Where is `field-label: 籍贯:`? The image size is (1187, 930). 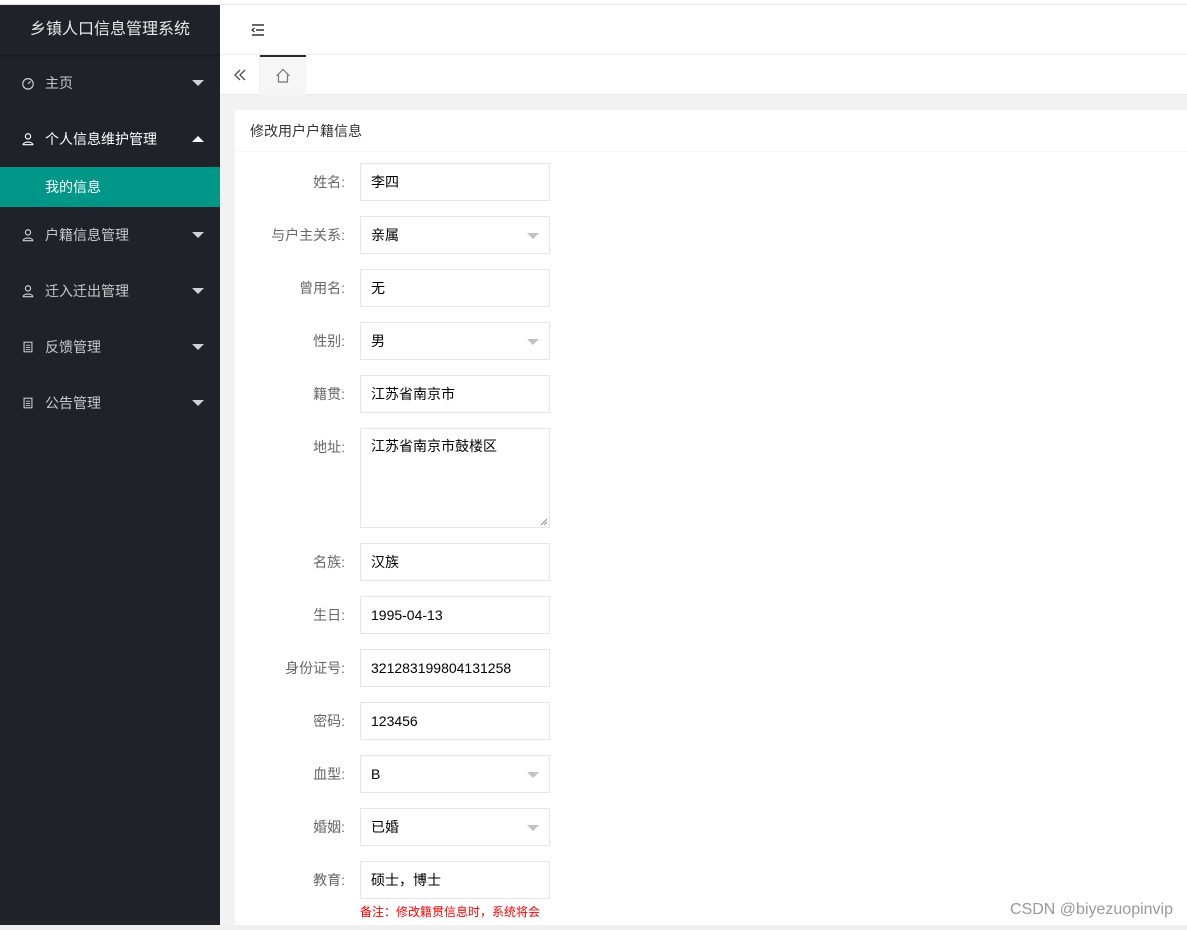 field-label: 籍贯: is located at coordinates (329, 394).